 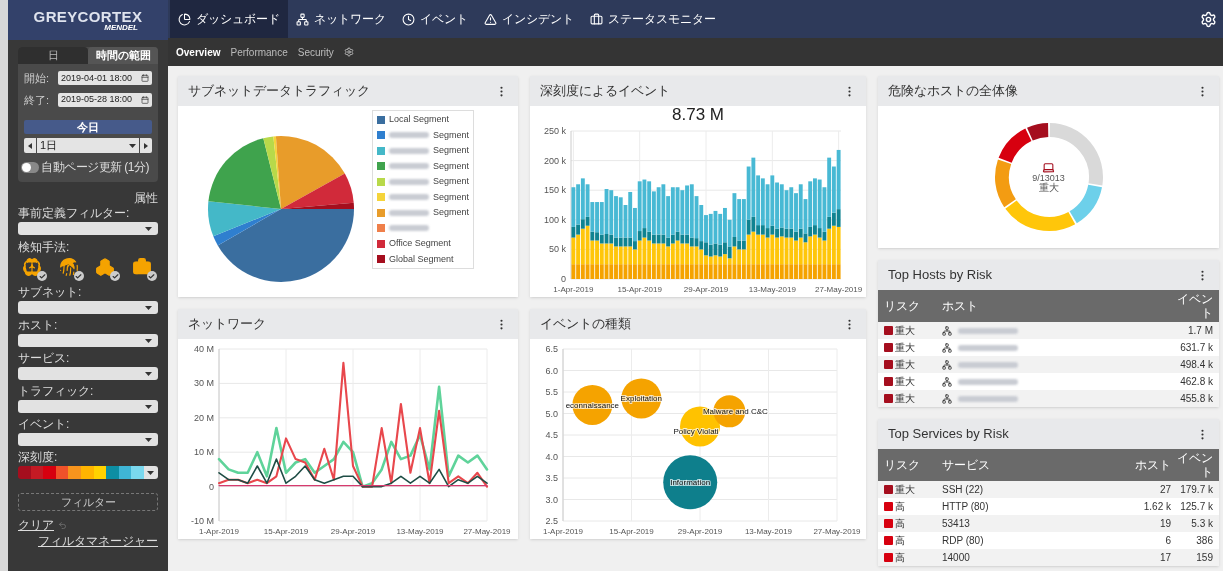 What do you see at coordinates (123, 55) in the screenshot?
I see `range-tab: 時間の範囲` at bounding box center [123, 55].